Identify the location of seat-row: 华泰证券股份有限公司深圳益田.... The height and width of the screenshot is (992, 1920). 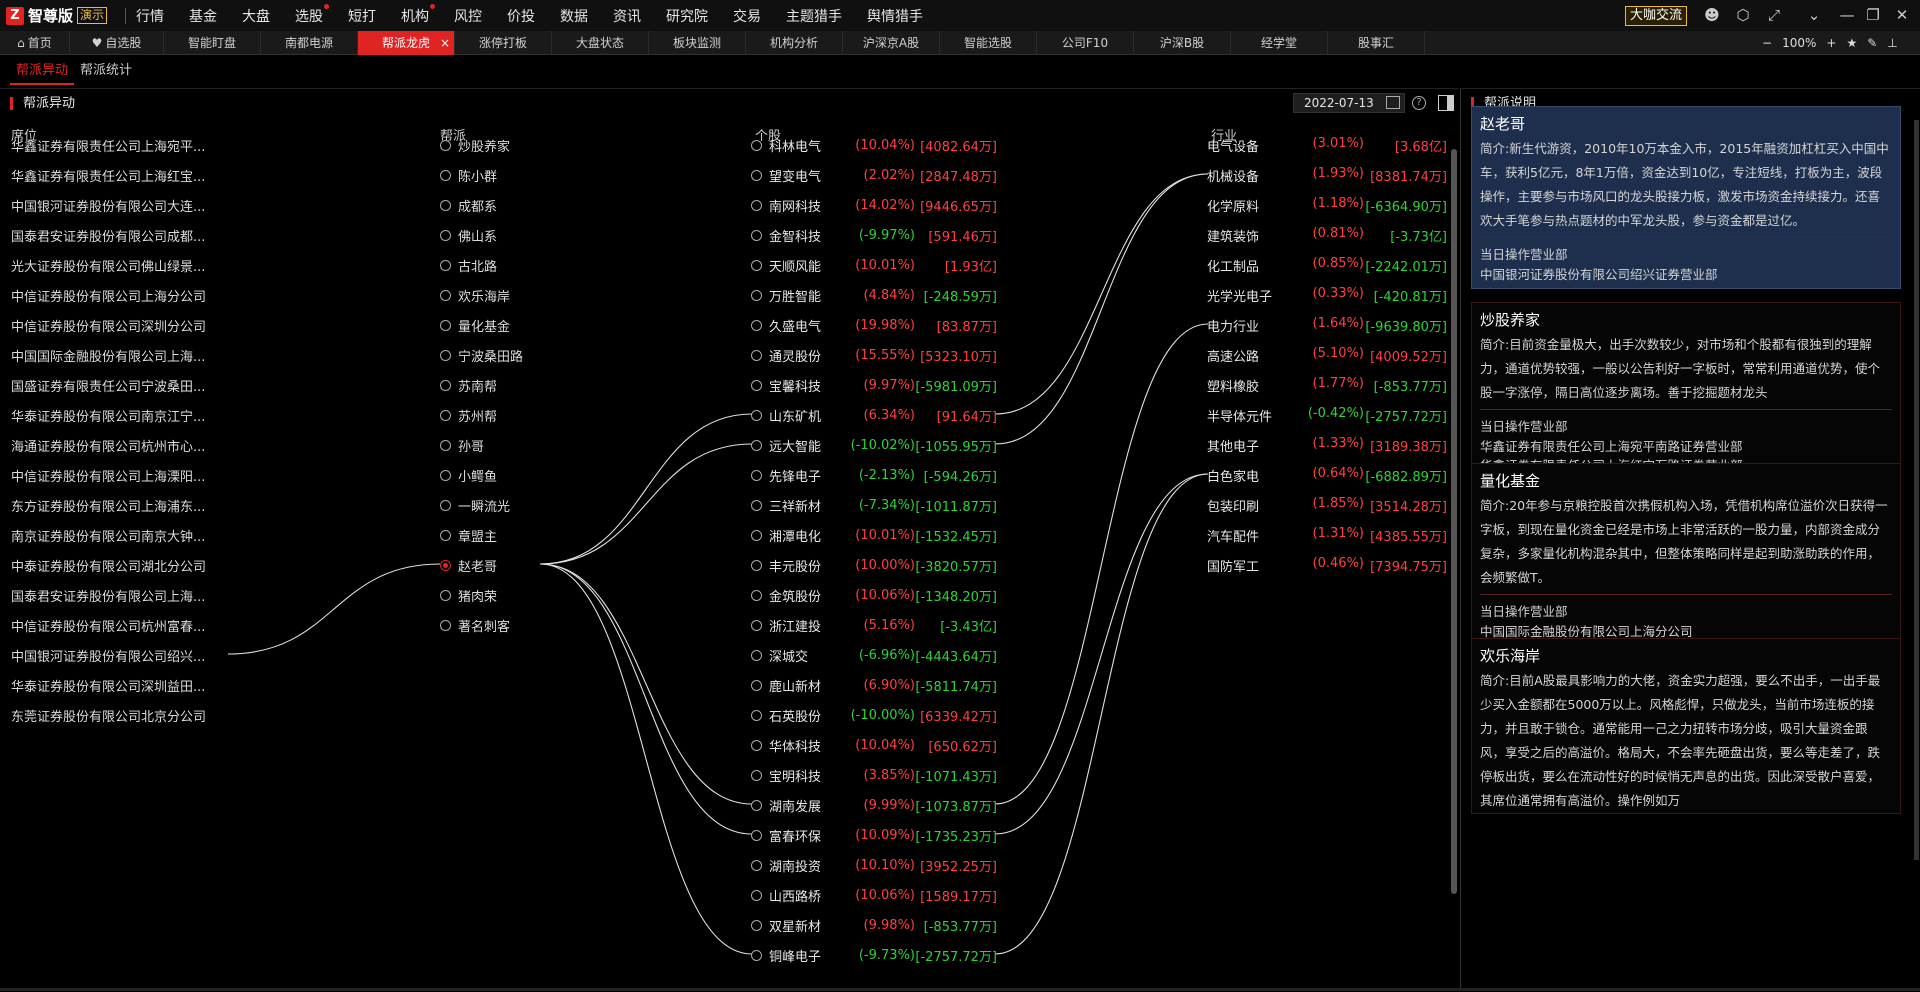
(116, 685).